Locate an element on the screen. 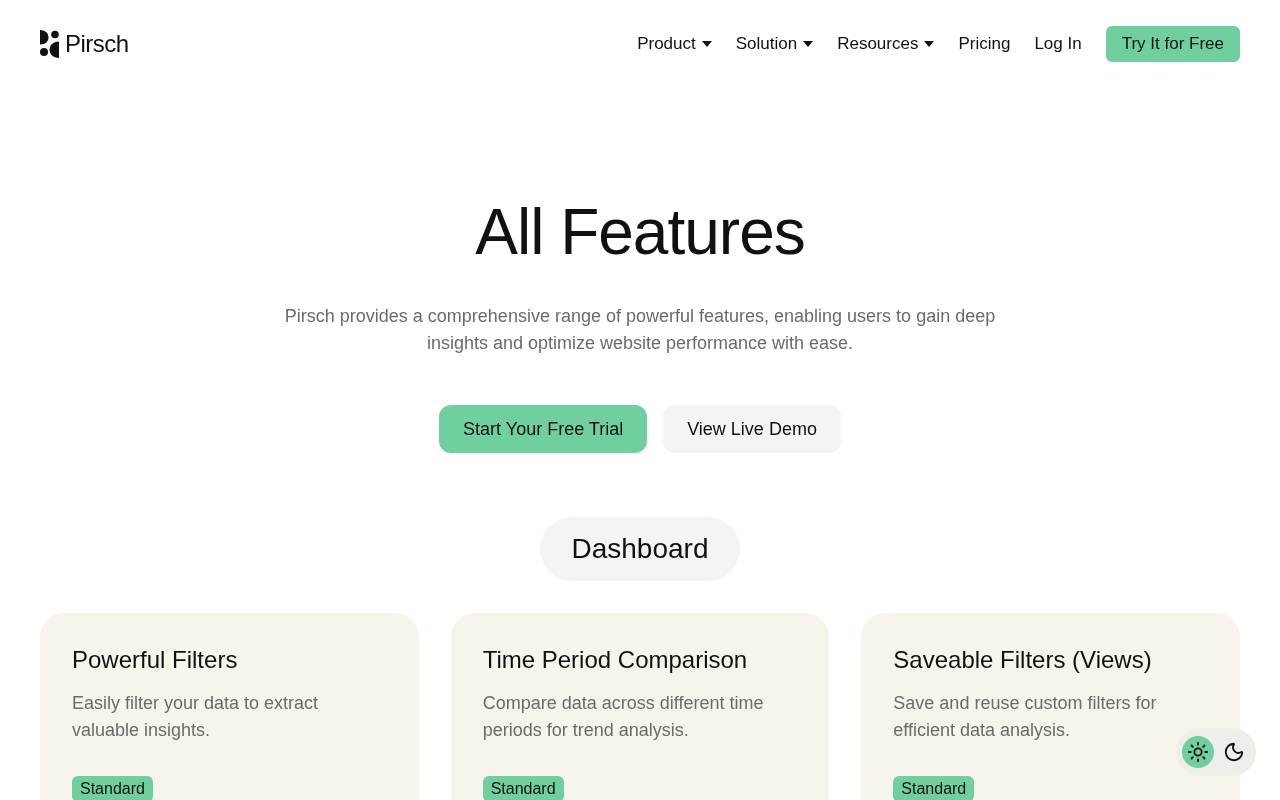  nav-link: Product is located at coordinates (674, 44).